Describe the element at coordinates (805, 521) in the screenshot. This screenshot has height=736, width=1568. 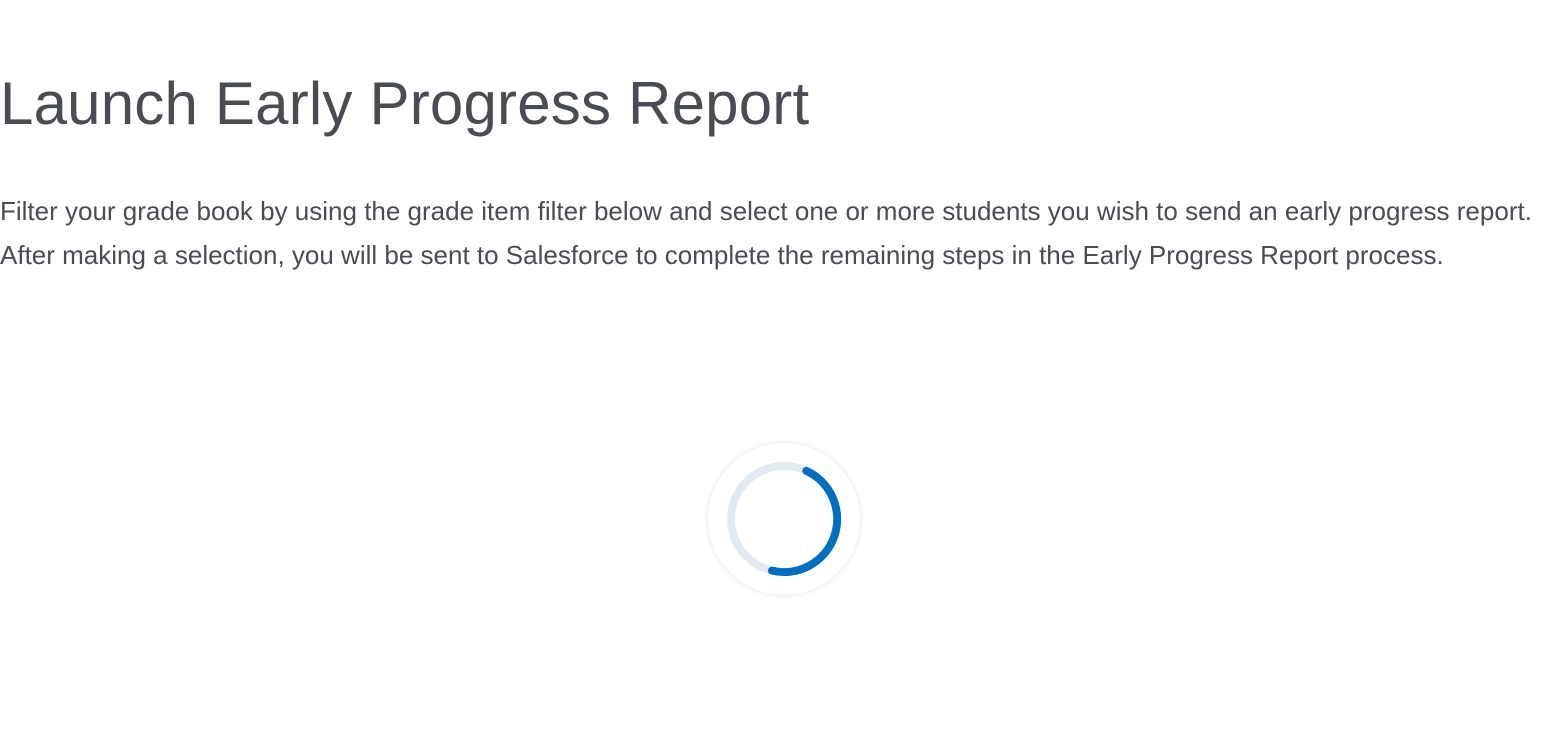
I see `spinner-arc` at that location.